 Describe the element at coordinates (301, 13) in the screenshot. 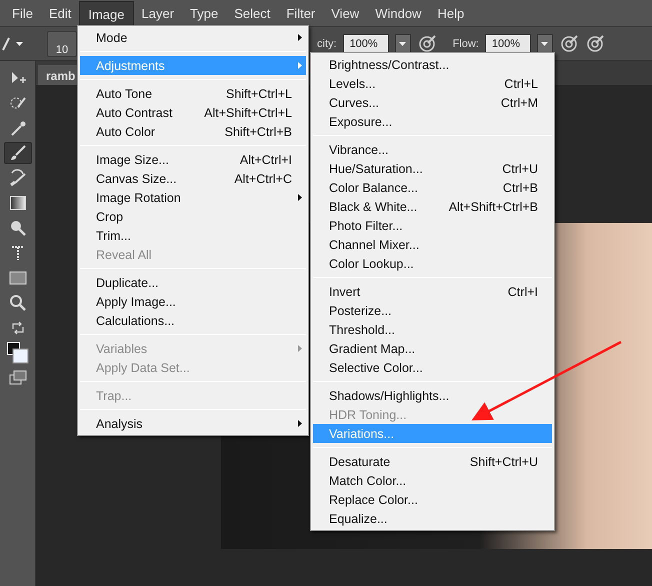

I see `menubar-item: Filter` at that location.